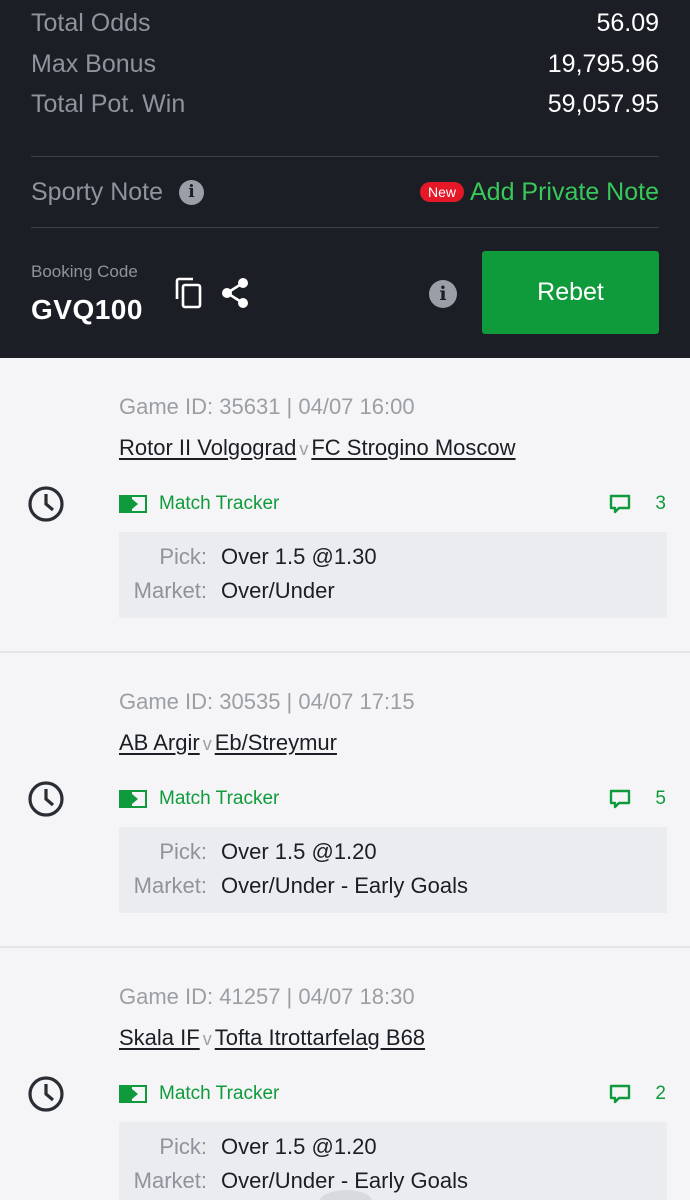  Describe the element at coordinates (393, 575) in the screenshot. I see `pick-details: Pick: Over 1.5 @1.30 Market: Over/Under` at that location.